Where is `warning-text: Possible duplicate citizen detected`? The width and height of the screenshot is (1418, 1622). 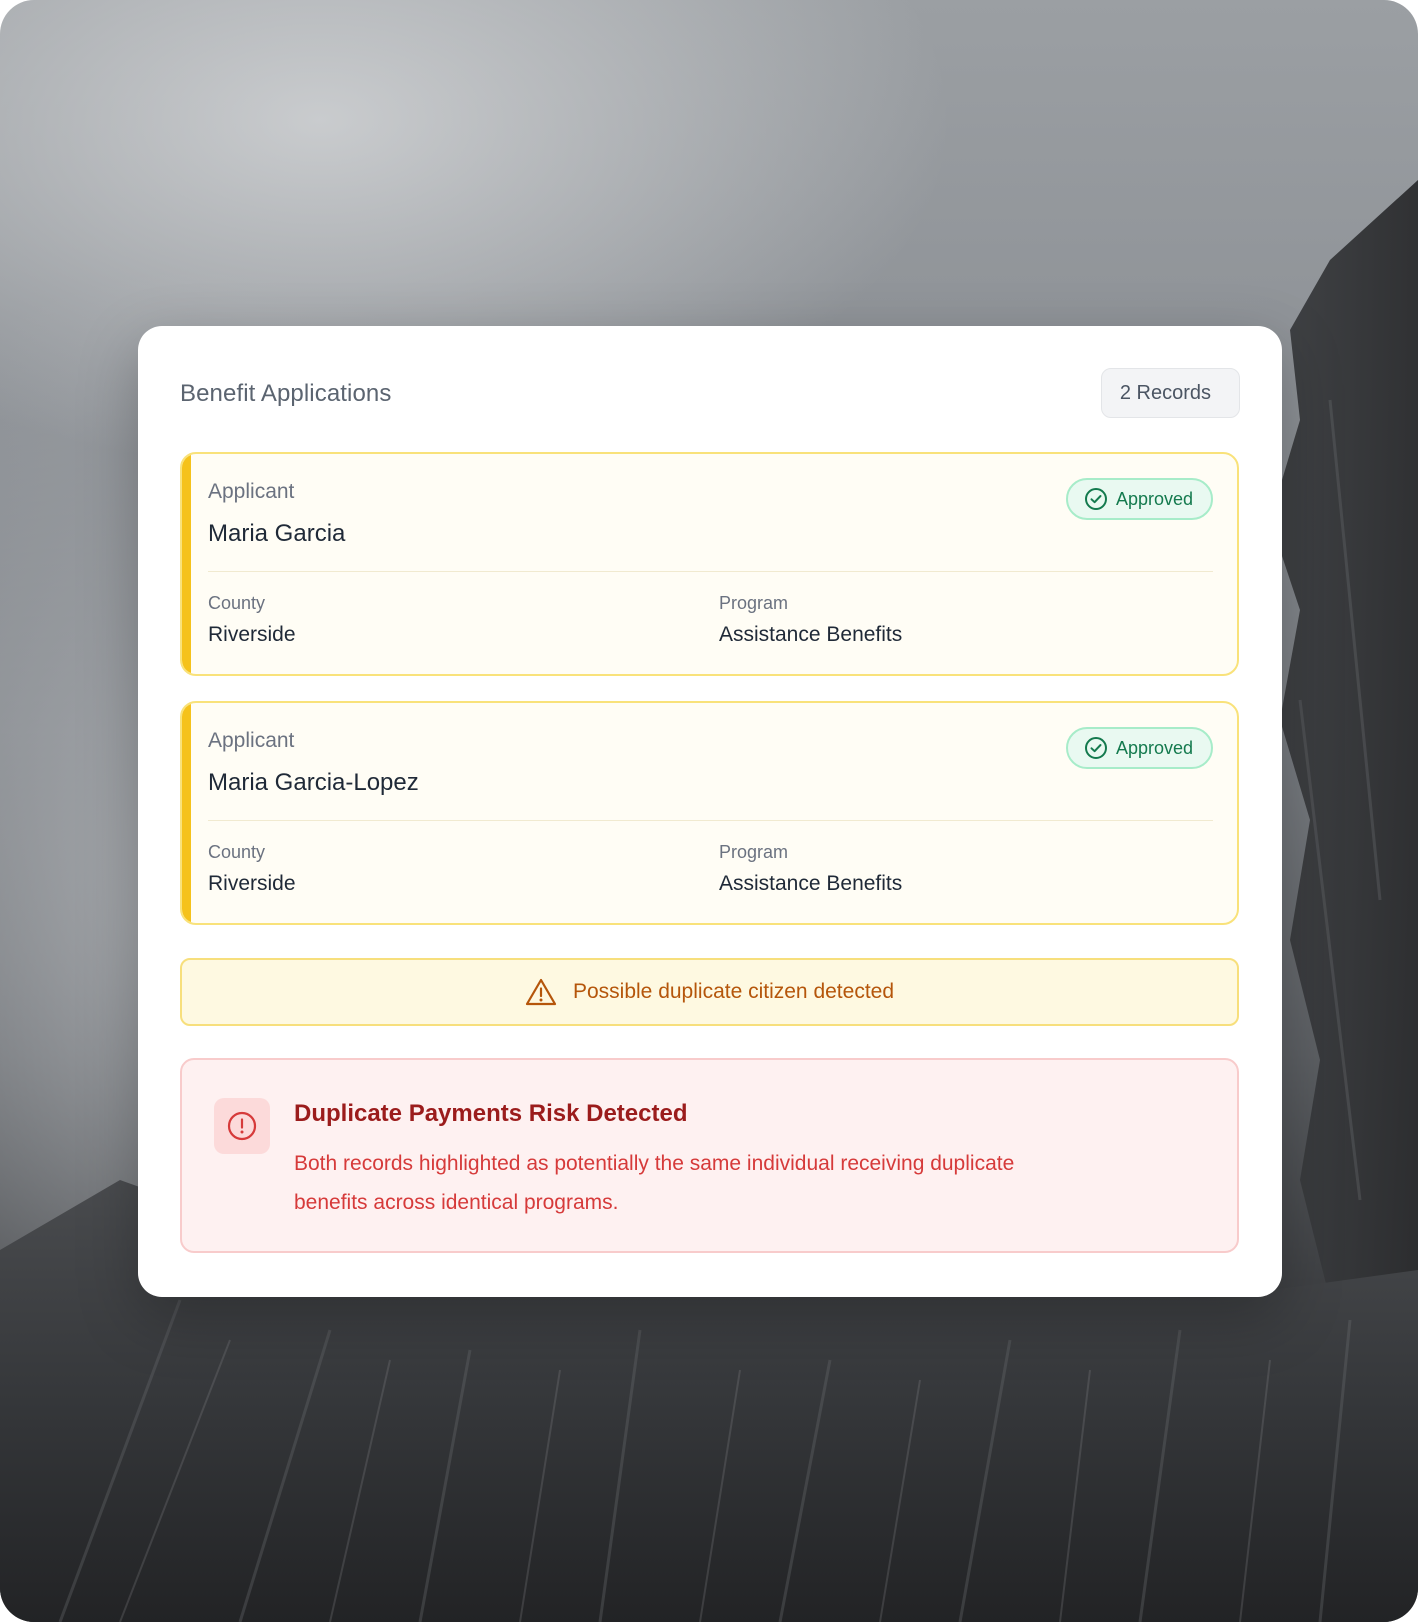
warning-text: Possible duplicate citizen detected is located at coordinates (733, 991).